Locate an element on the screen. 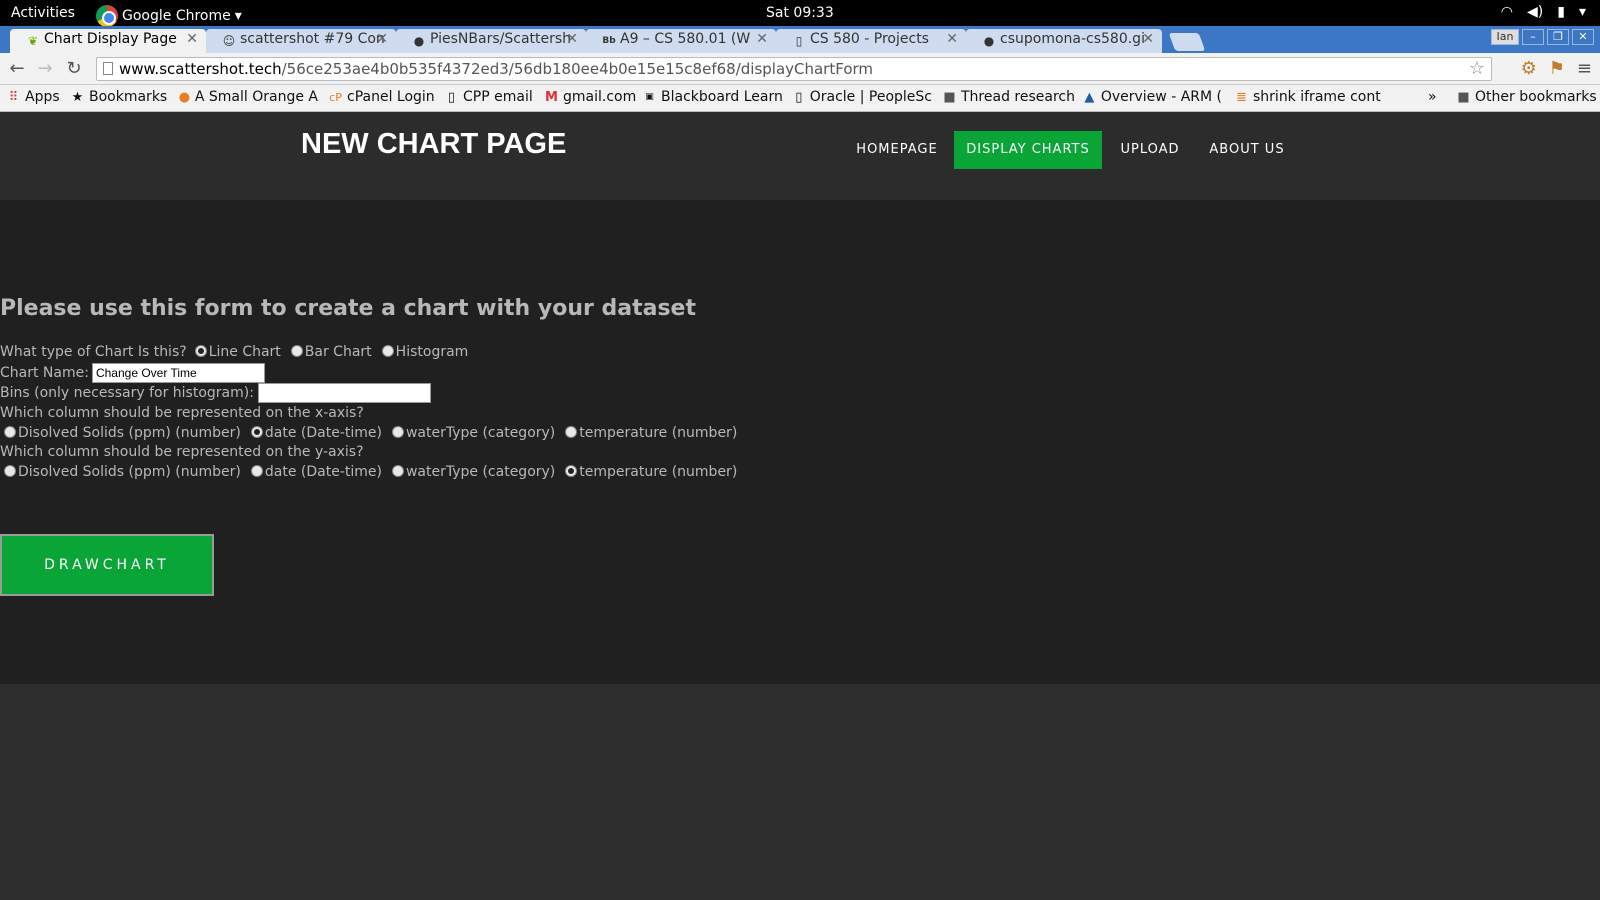  bookmark-shrink-iframe: ≣ shrink iframe cont is located at coordinates (1309, 97).